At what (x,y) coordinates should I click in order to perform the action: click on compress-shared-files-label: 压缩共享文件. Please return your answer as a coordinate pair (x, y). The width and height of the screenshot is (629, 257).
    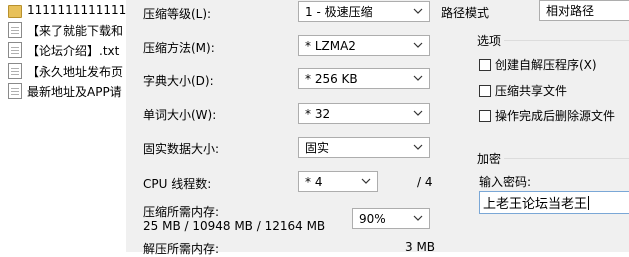
    Looking at the image, I should click on (531, 91).